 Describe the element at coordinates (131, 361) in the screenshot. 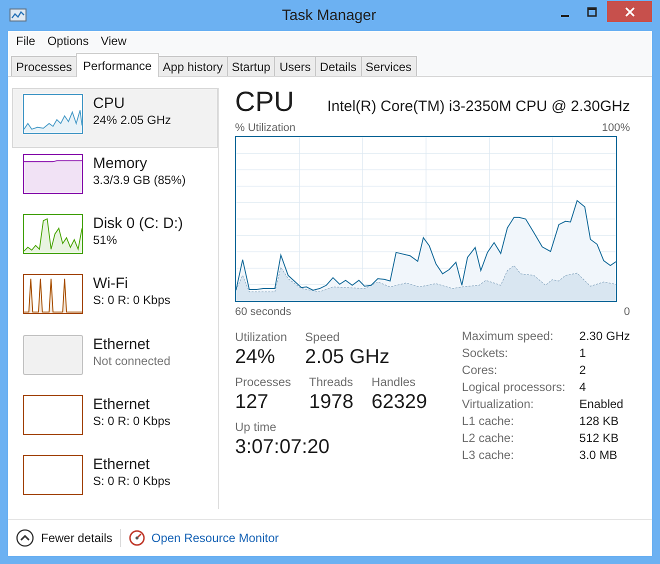

I see `device-detail: Not connected` at that location.